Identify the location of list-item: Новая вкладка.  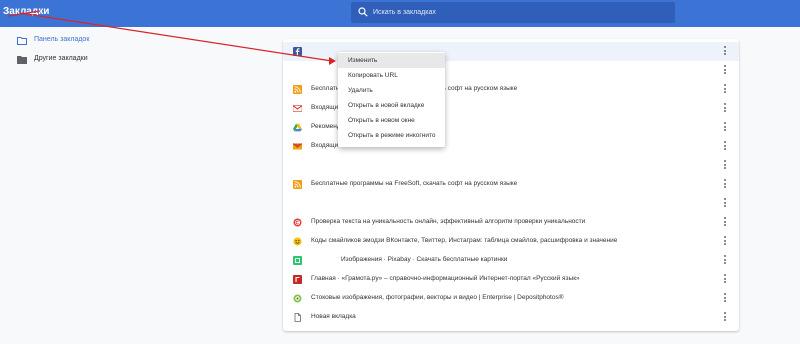
(511, 317).